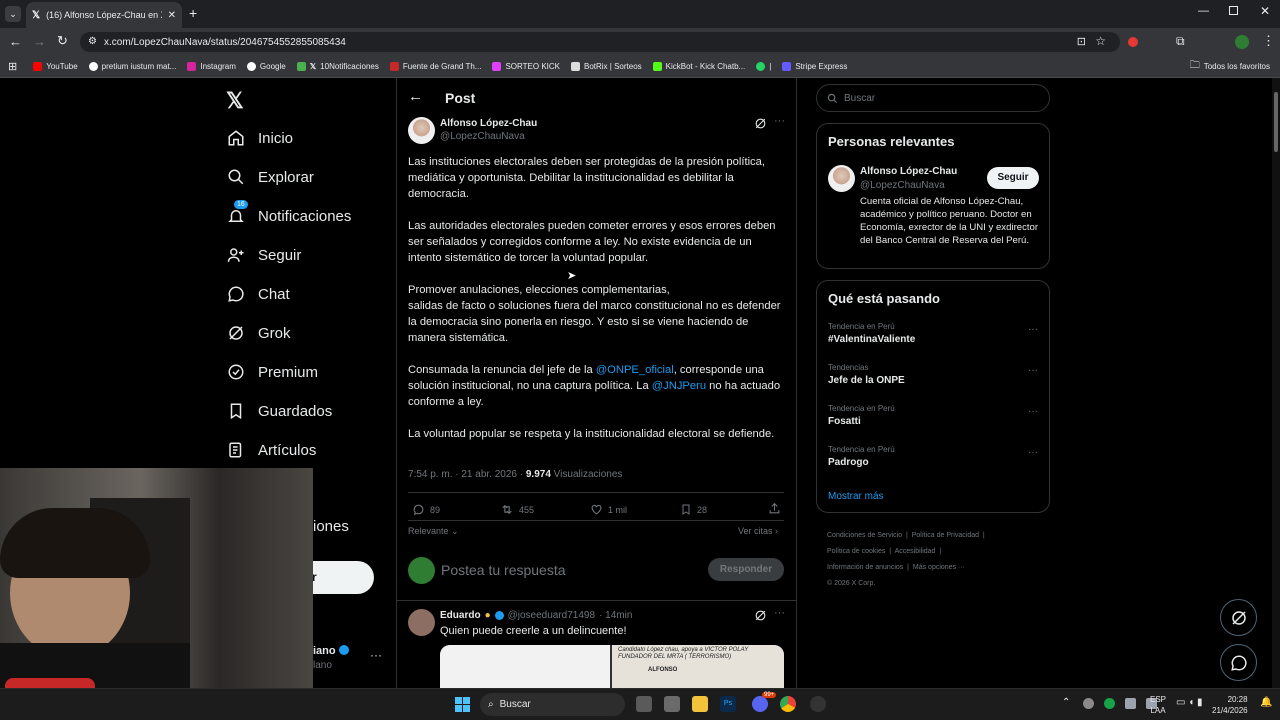 This screenshot has width=1280, height=720. Describe the element at coordinates (608, 509) in the screenshot. I see `like-action: 1 mil` at that location.